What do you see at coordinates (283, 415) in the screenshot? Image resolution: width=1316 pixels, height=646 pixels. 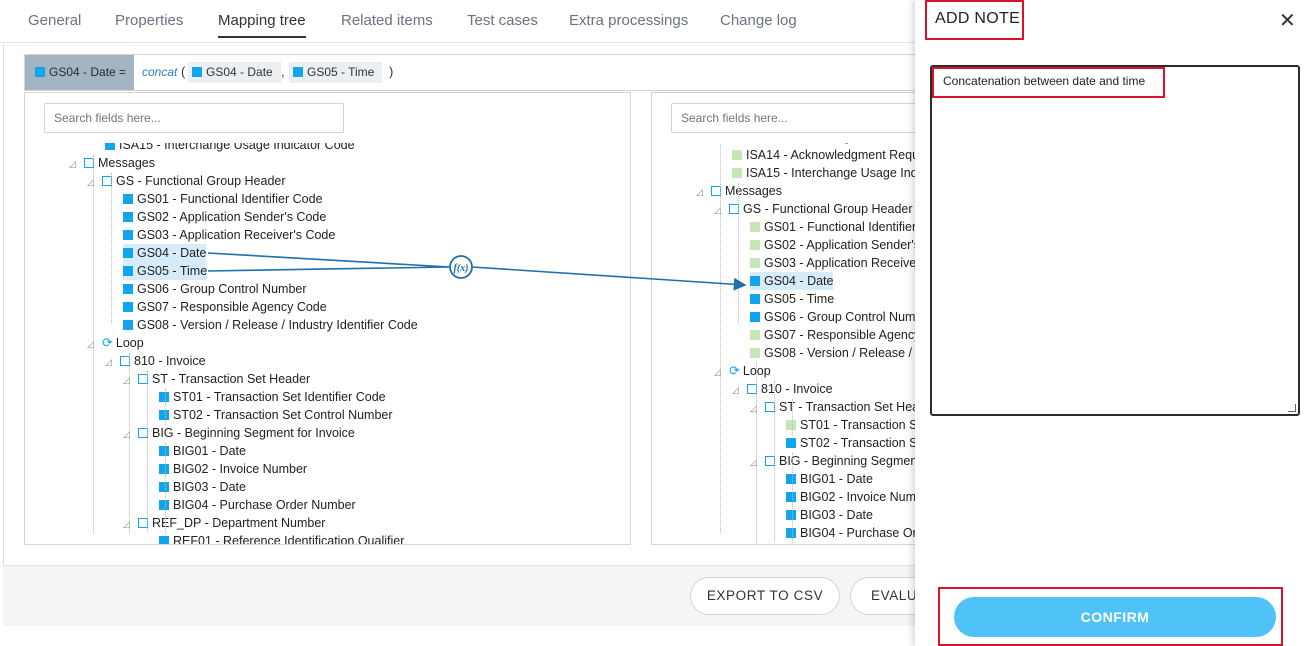 I see `tree-row-label: ST02 - Transaction Set Control Number` at bounding box center [283, 415].